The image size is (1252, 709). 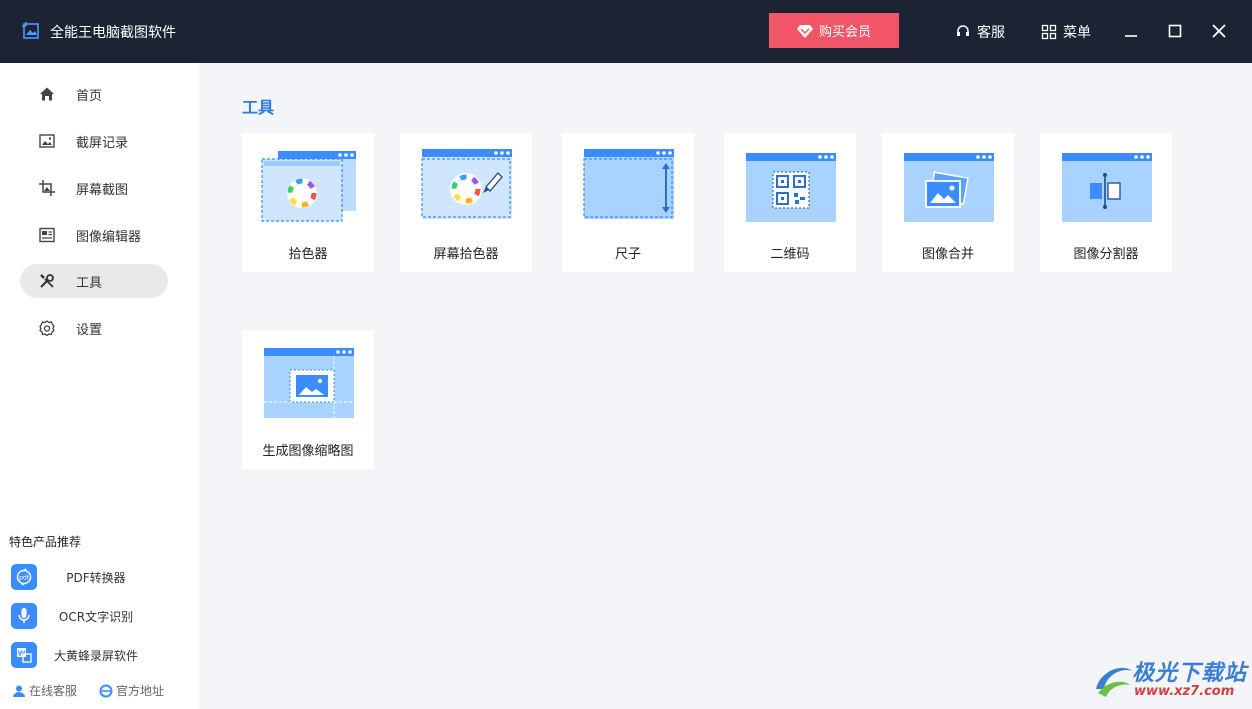 What do you see at coordinates (308, 384) in the screenshot?
I see `thumbnail-icon` at bounding box center [308, 384].